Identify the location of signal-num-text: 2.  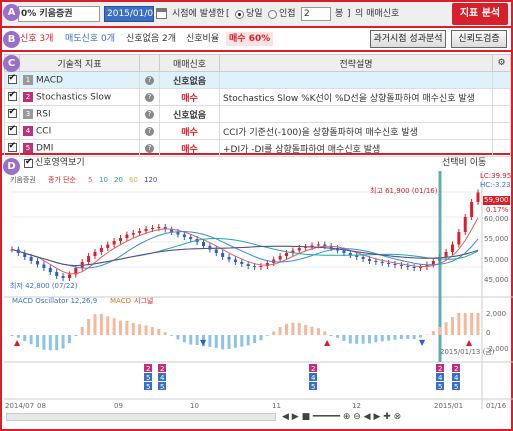
(313, 369).